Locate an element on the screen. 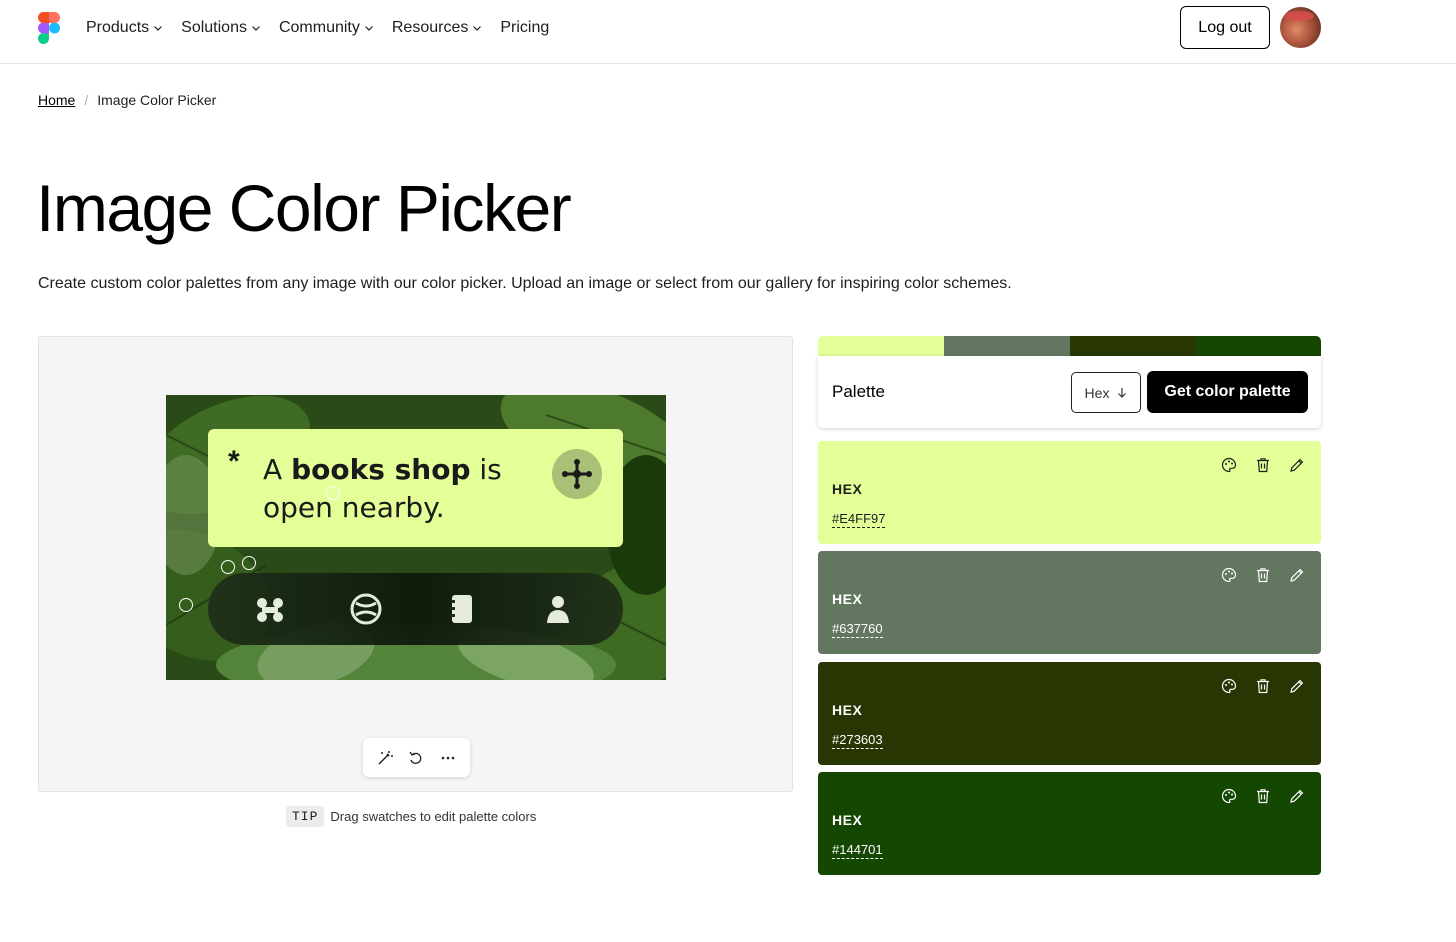  page-title: Image Color Picker is located at coordinates (304, 208).